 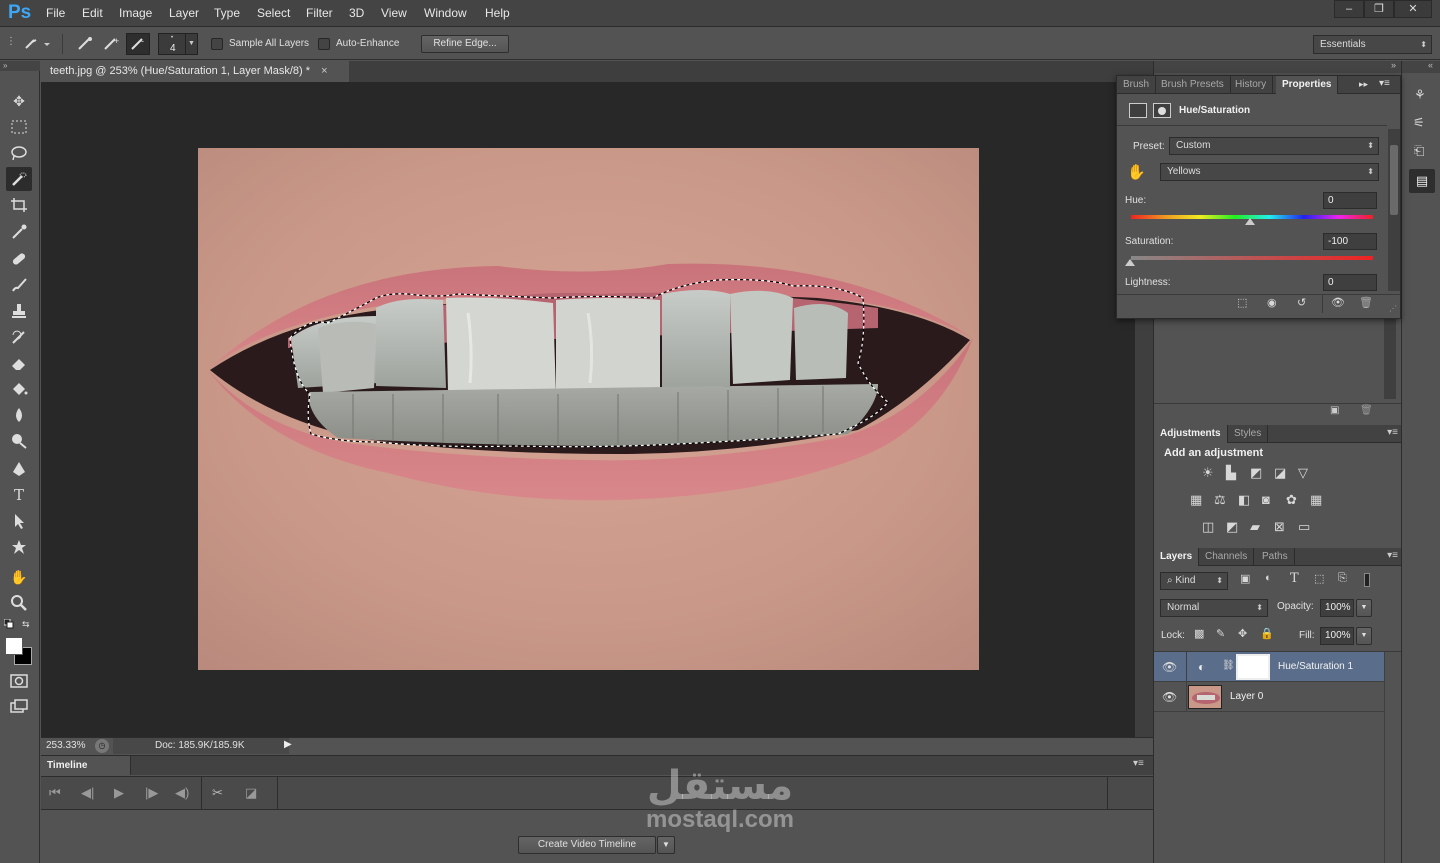 I want to click on brush-tool-icon, so click(x=19, y=285).